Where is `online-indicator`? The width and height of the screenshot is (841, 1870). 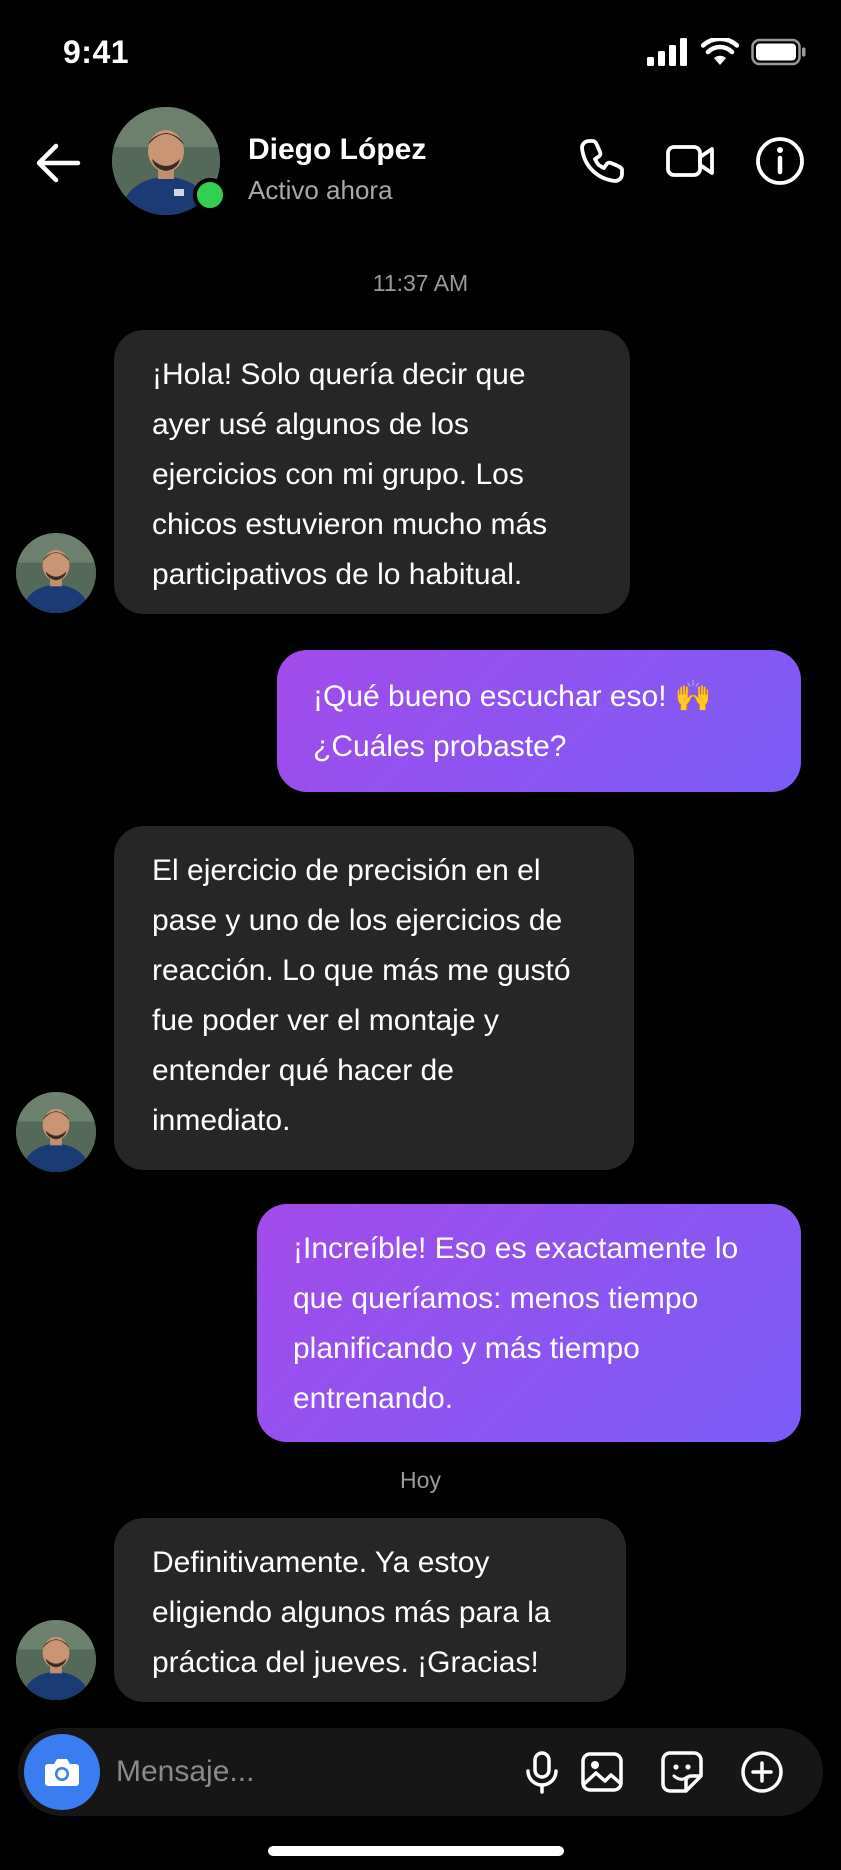 online-indicator is located at coordinates (210, 195).